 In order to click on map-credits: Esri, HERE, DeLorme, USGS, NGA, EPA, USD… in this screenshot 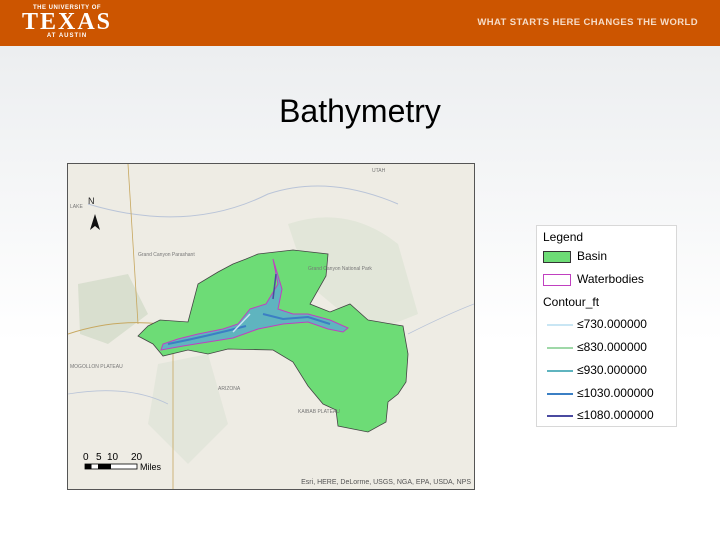, I will do `click(386, 482)`.